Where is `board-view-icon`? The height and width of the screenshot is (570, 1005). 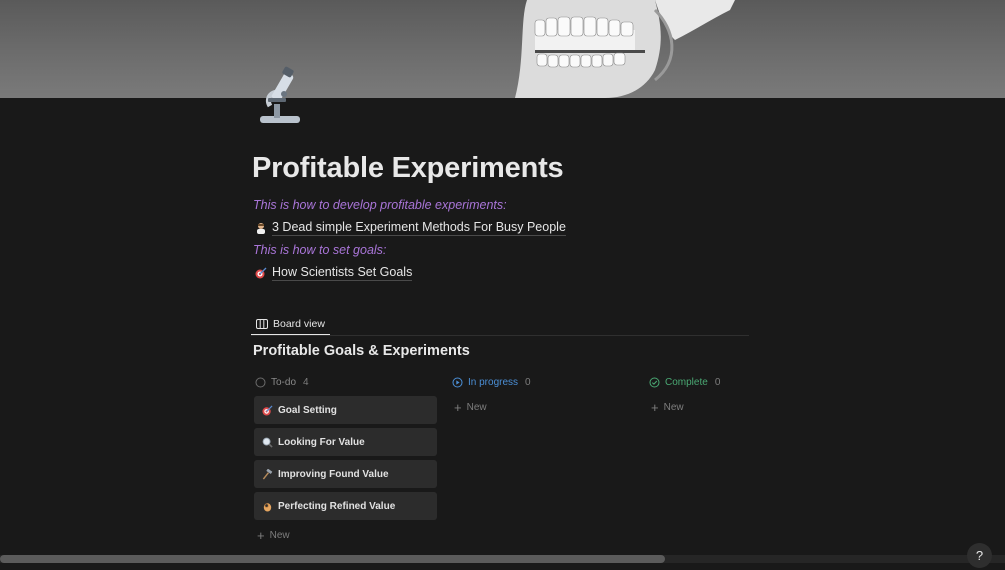 board-view-icon is located at coordinates (262, 323).